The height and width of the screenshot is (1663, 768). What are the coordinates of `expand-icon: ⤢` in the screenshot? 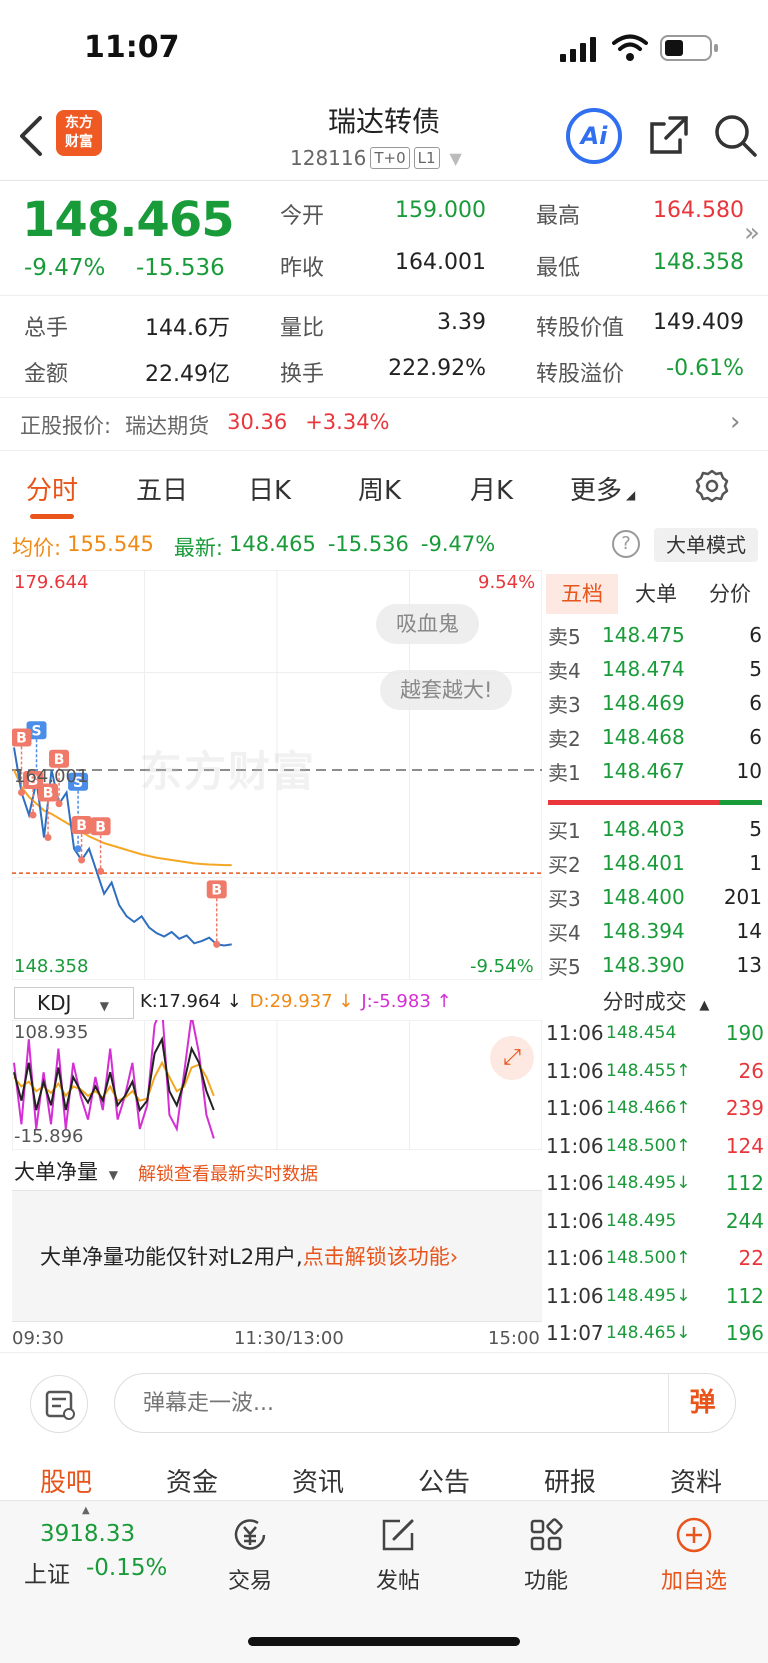 It's located at (512, 1058).